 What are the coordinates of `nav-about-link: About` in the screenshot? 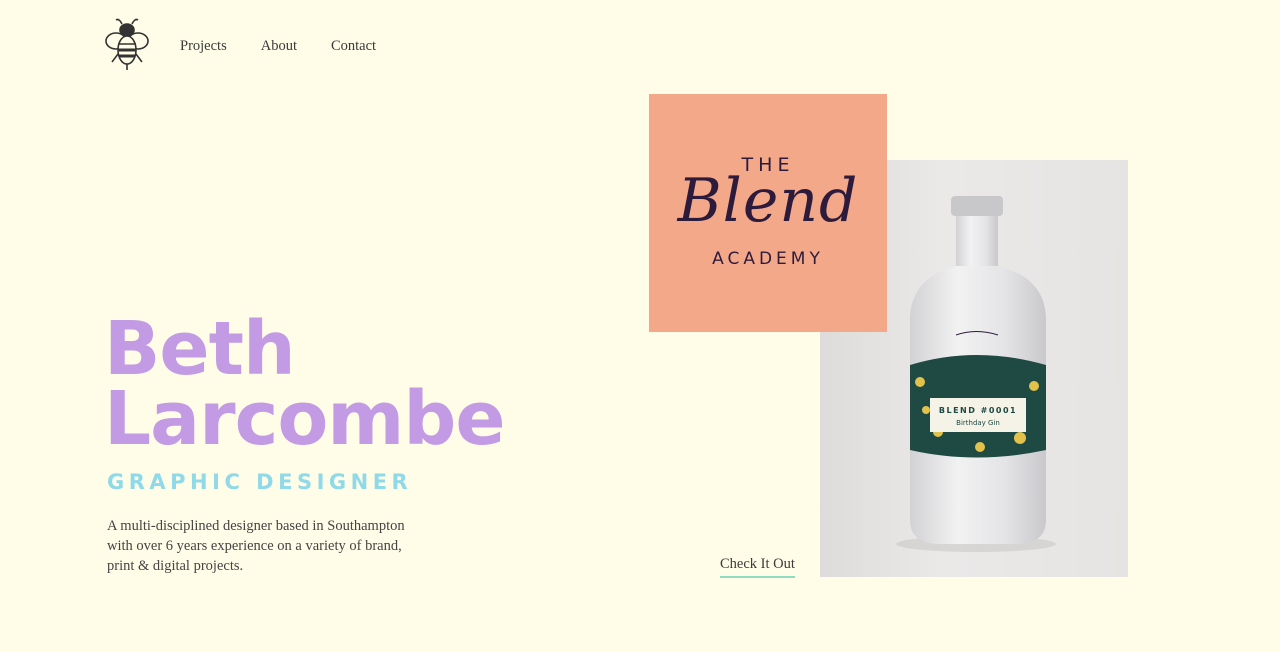 It's located at (279, 46).